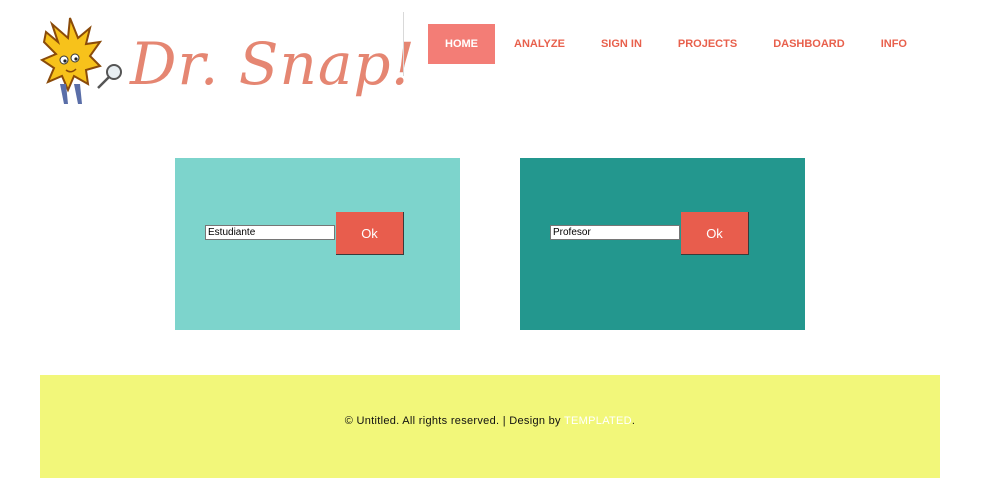 This screenshot has height=504, width=1006. I want to click on footer-suffix: ., so click(633, 421).